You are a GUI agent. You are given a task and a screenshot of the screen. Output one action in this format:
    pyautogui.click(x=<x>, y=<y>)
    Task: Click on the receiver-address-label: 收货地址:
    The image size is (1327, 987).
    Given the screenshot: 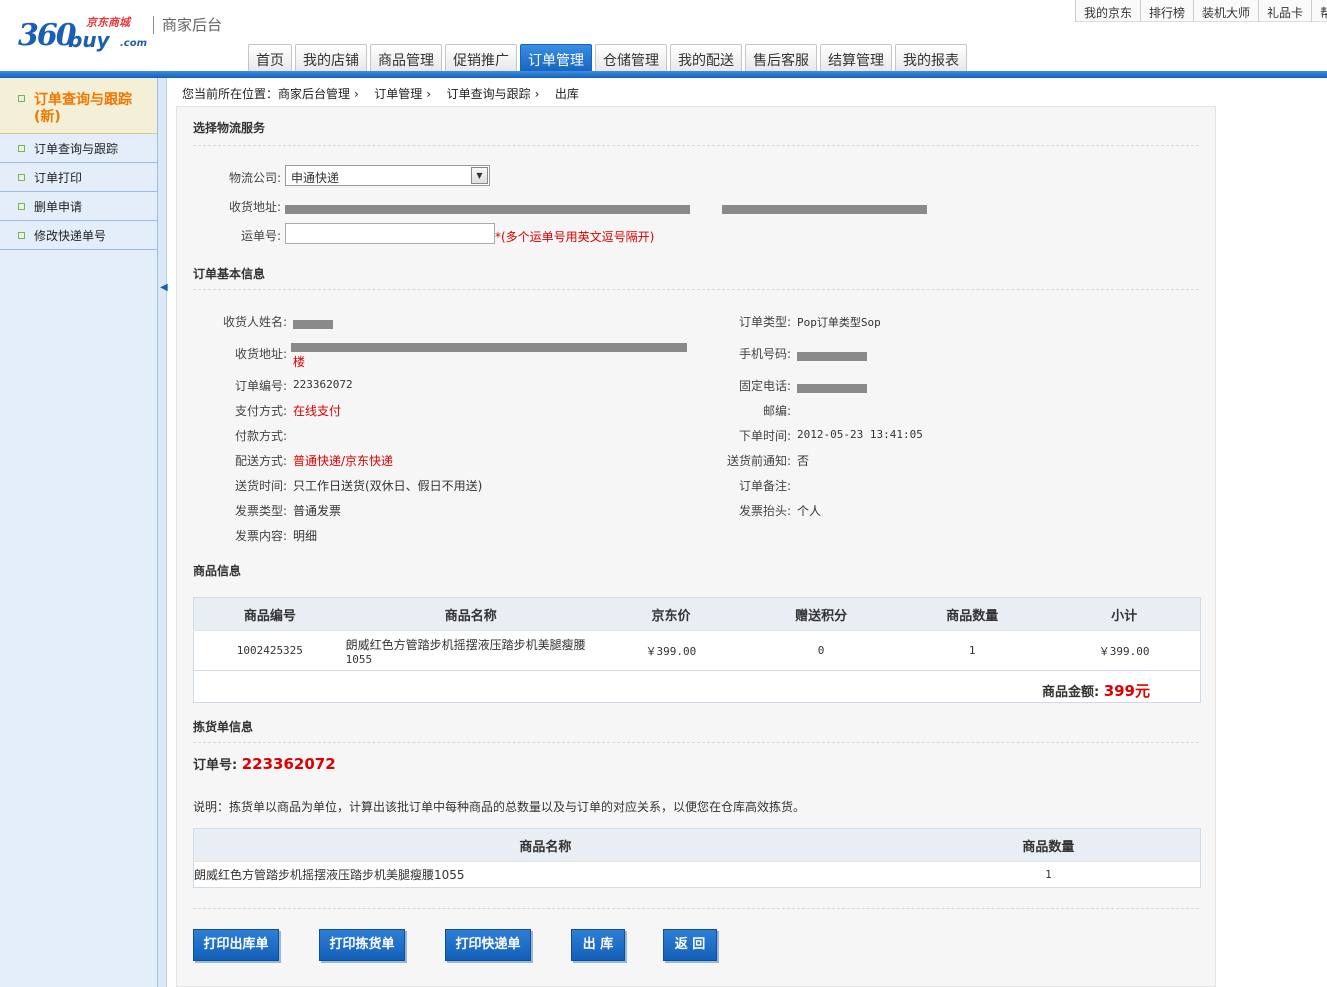 What is the action you would take?
    pyautogui.click(x=260, y=354)
    